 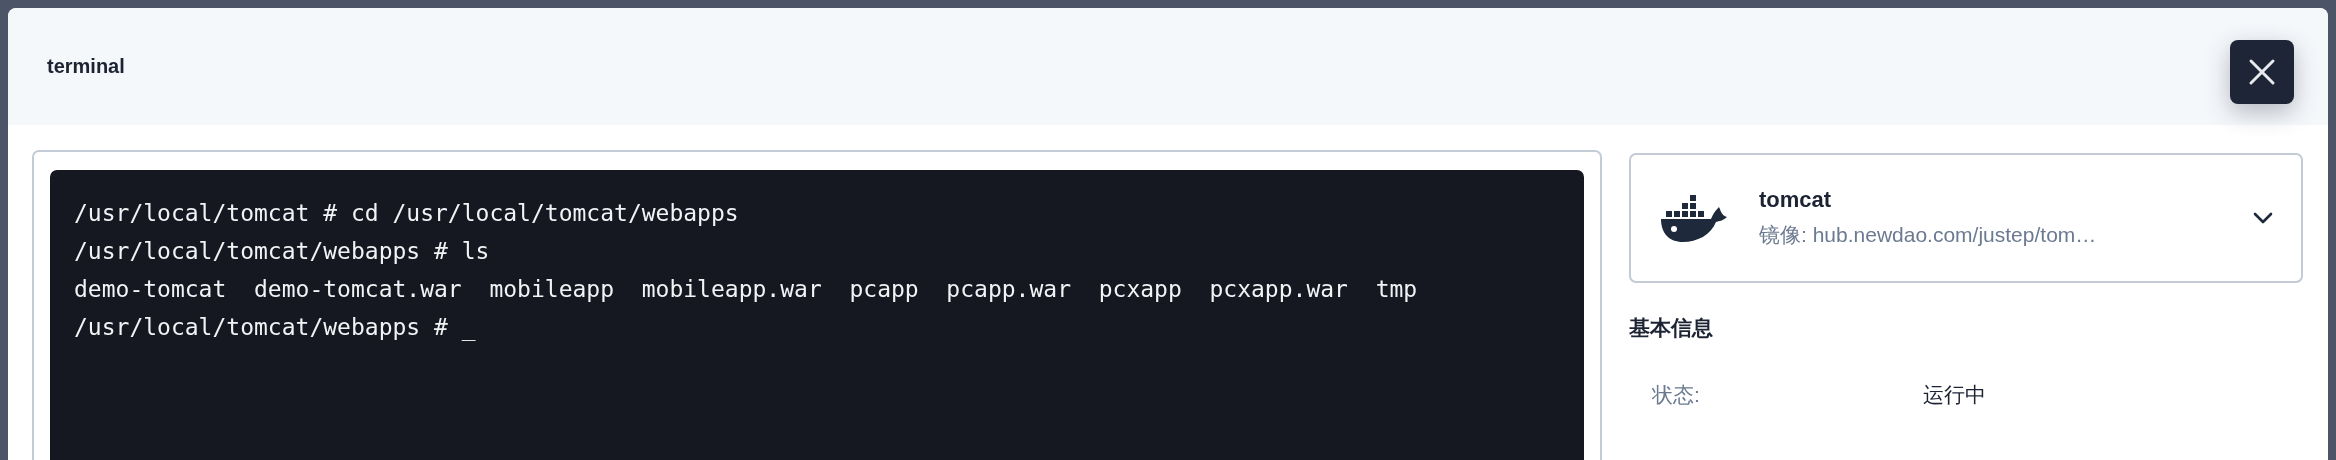 I want to click on close-button, so click(x=2262, y=71).